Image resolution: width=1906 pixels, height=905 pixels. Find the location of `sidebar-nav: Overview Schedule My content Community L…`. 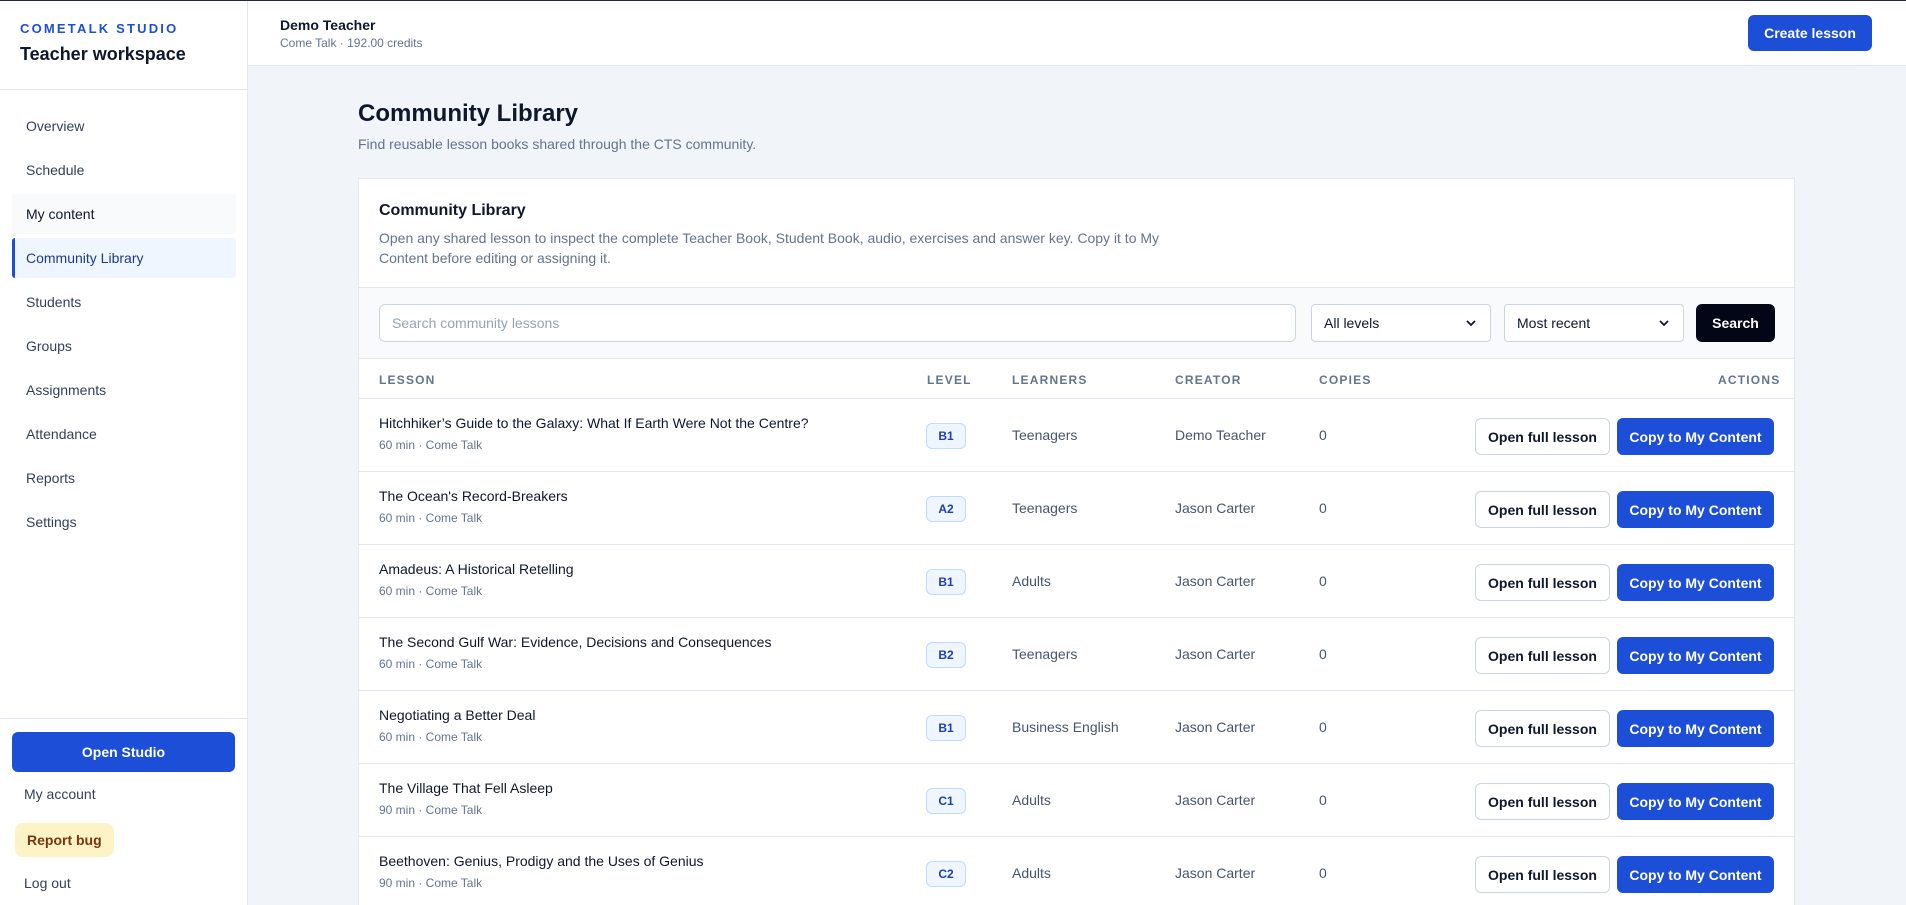

sidebar-nav: Overview Schedule My content Community L… is located at coordinates (124, 326).